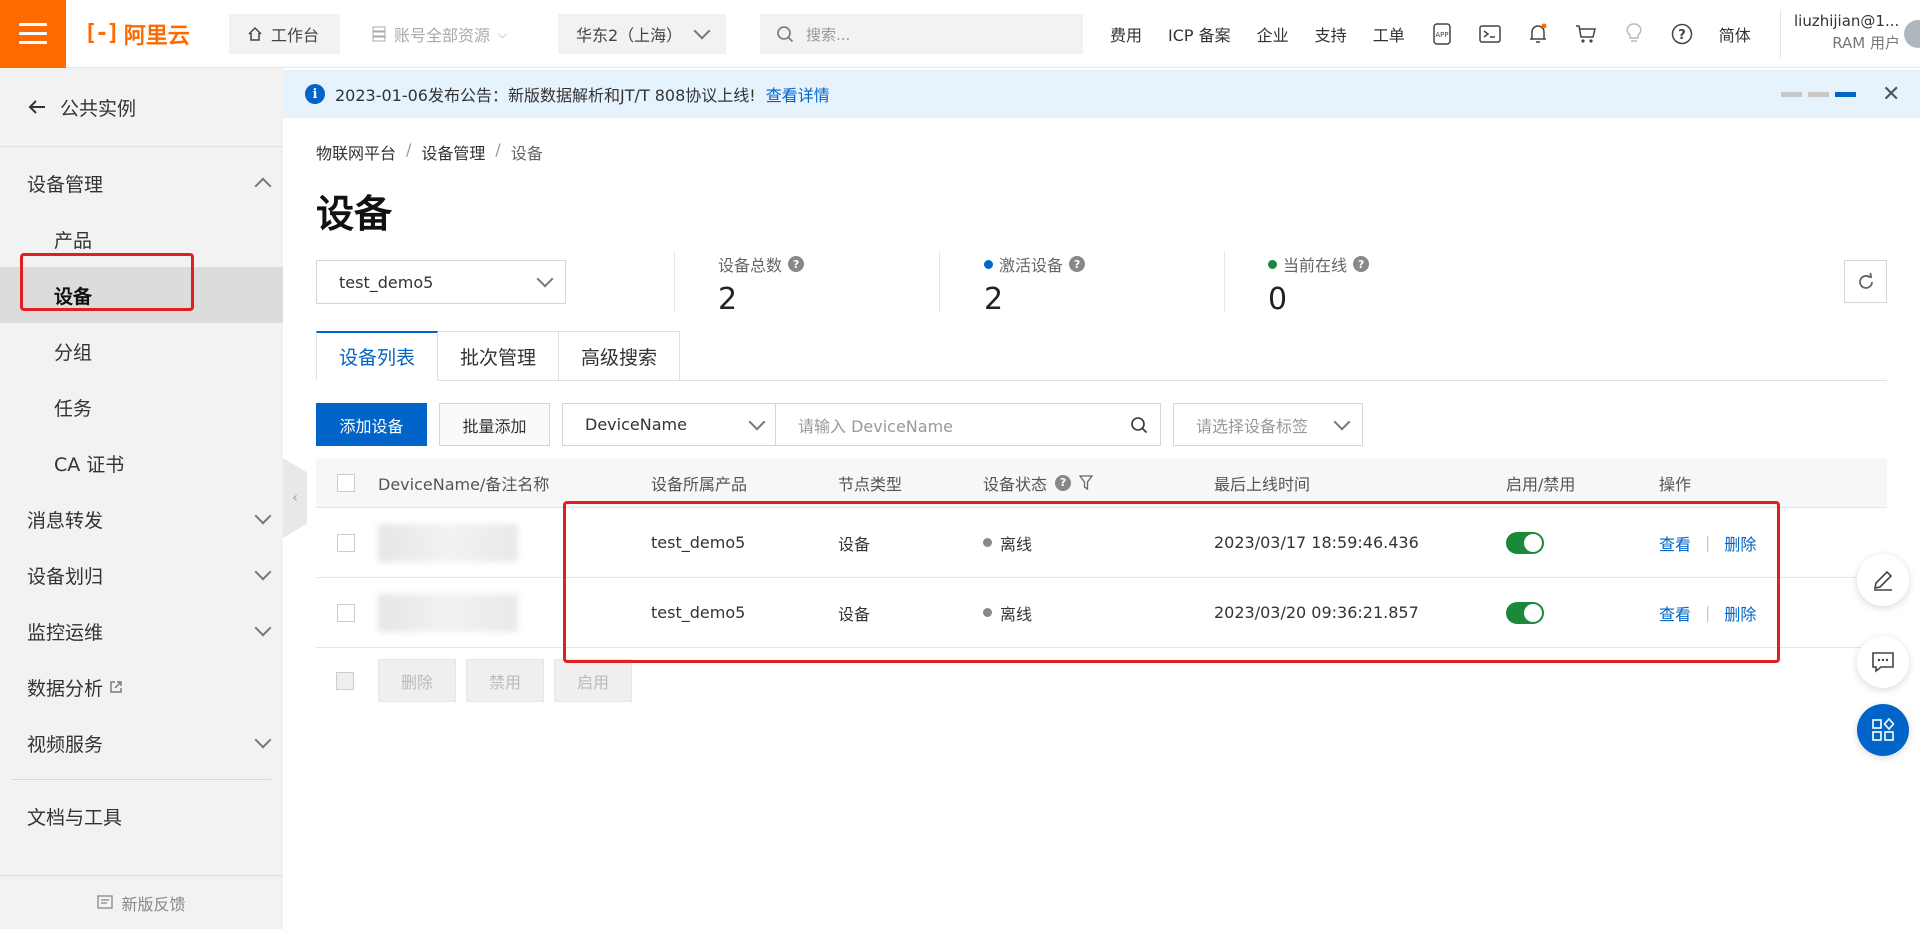 This screenshot has width=1920, height=929. Describe the element at coordinates (1541, 484) in the screenshot. I see `col-enable: 启用/禁用` at that location.